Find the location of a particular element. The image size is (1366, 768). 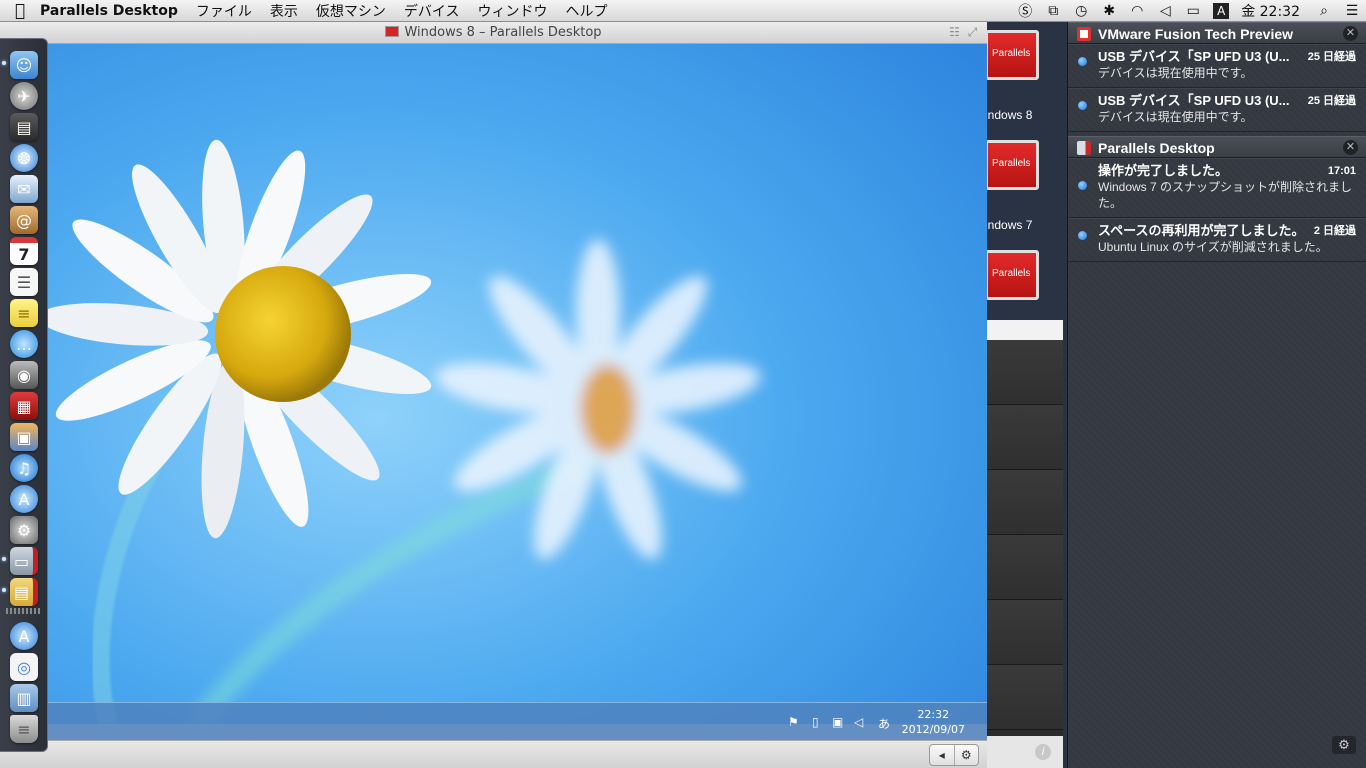

menu-window: ウィンドウ is located at coordinates (512, 11).